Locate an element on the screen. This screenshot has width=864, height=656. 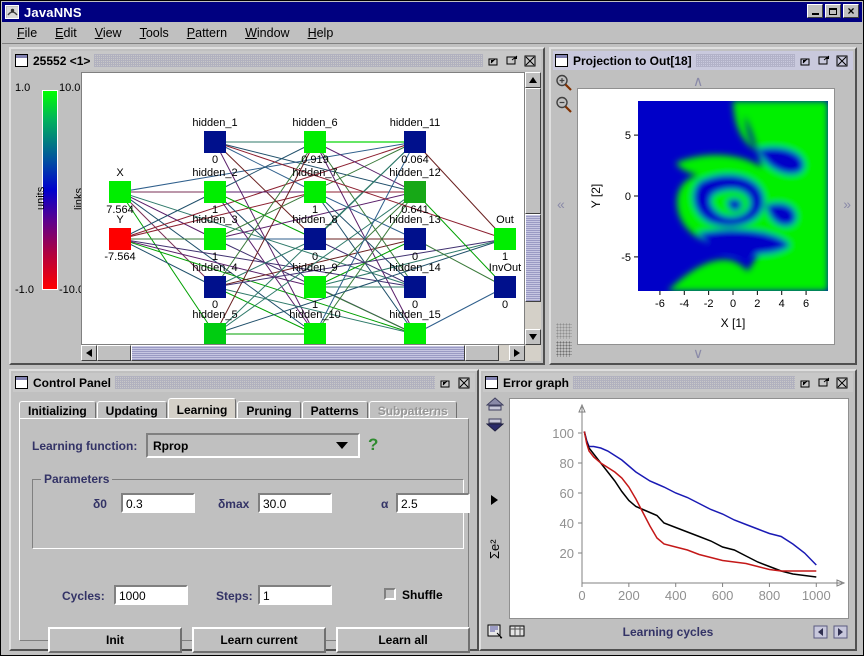
learn-all-button: Learn all is located at coordinates (403, 640).